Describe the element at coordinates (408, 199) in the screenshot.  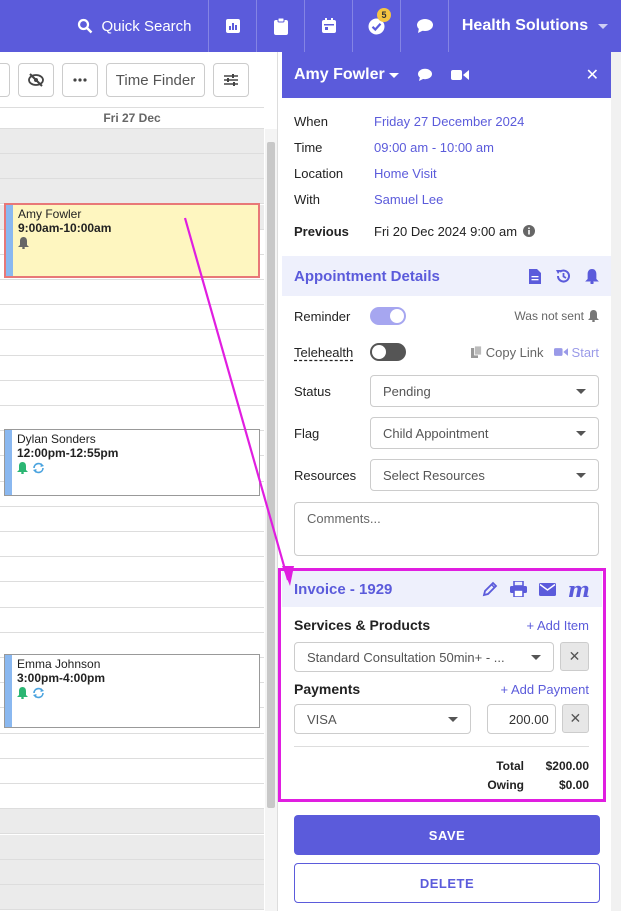
I see `with-value: Samuel Lee` at that location.